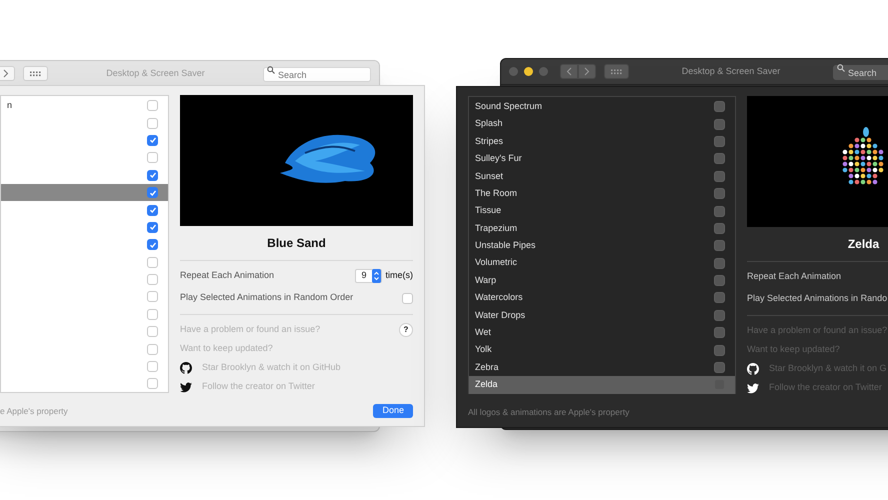  What do you see at coordinates (602, 246) in the screenshot?
I see `animation-row: Unstable Pipes` at bounding box center [602, 246].